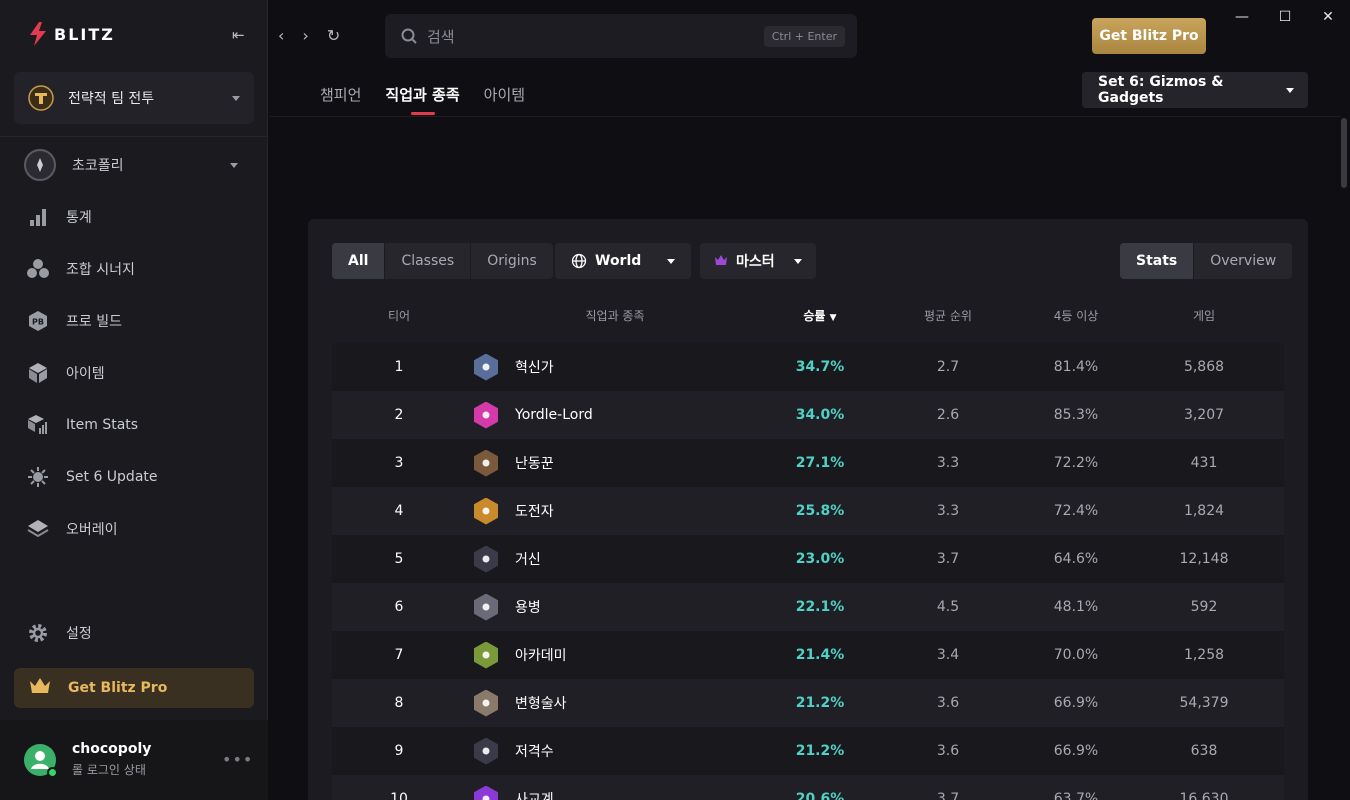 This screenshot has width=1350, height=800. What do you see at coordinates (820, 367) in the screenshot?
I see `winrate-cell: 34.7%` at bounding box center [820, 367].